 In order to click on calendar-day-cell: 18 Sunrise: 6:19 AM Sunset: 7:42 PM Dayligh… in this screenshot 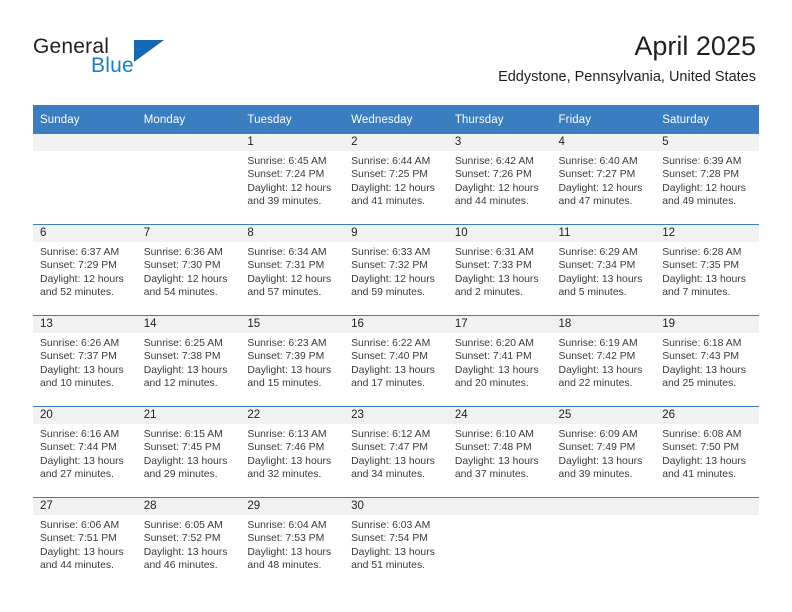, I will do `click(603, 361)`.